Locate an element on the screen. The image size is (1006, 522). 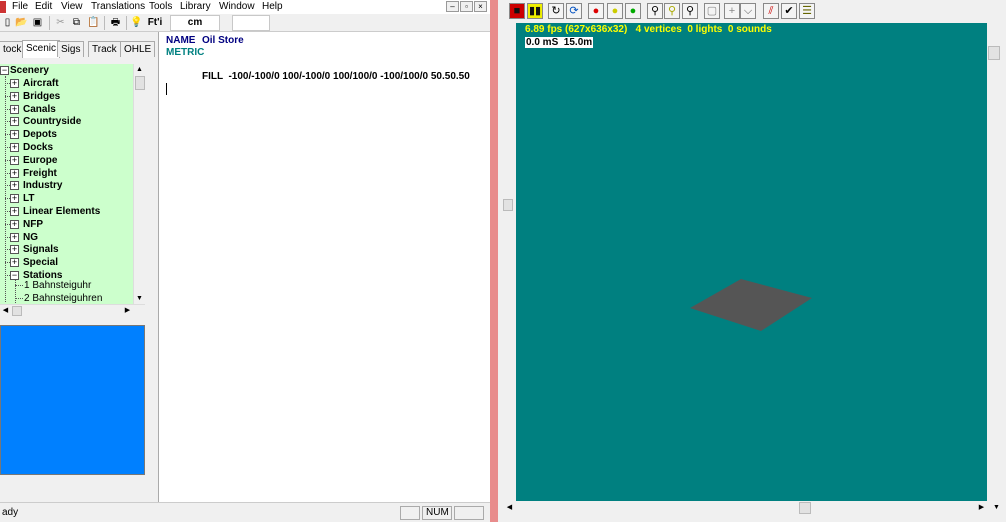
minimize-button: – is located at coordinates (452, 6).